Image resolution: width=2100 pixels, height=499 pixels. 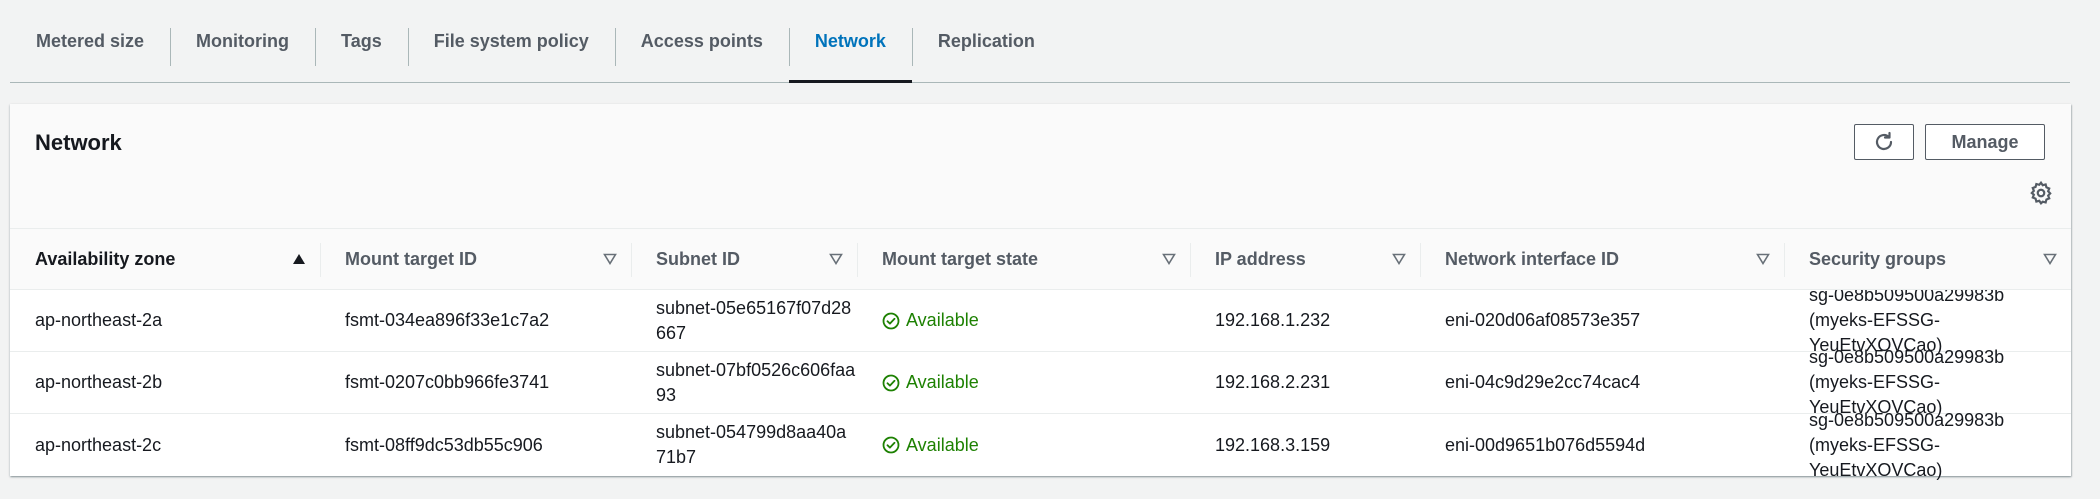 I want to click on column-label: Network interface ID, so click(x=1532, y=258).